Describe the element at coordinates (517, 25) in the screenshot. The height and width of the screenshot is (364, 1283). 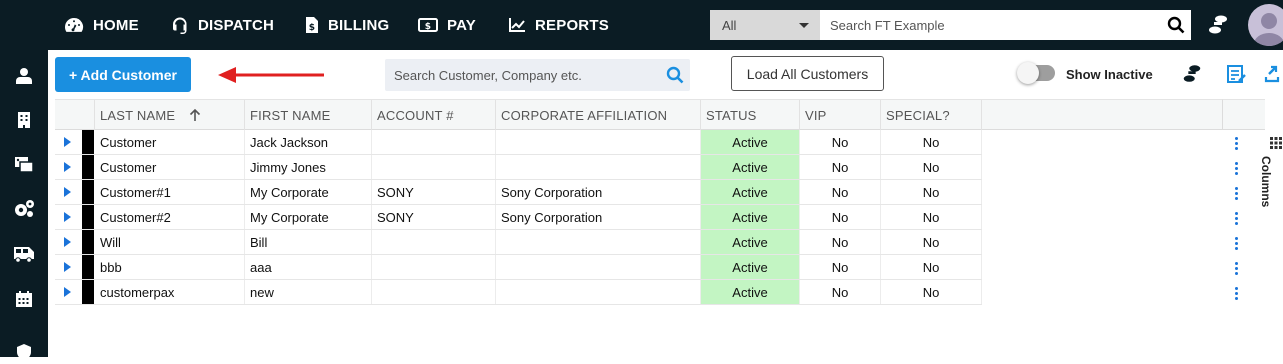
I see `chart-icon` at that location.